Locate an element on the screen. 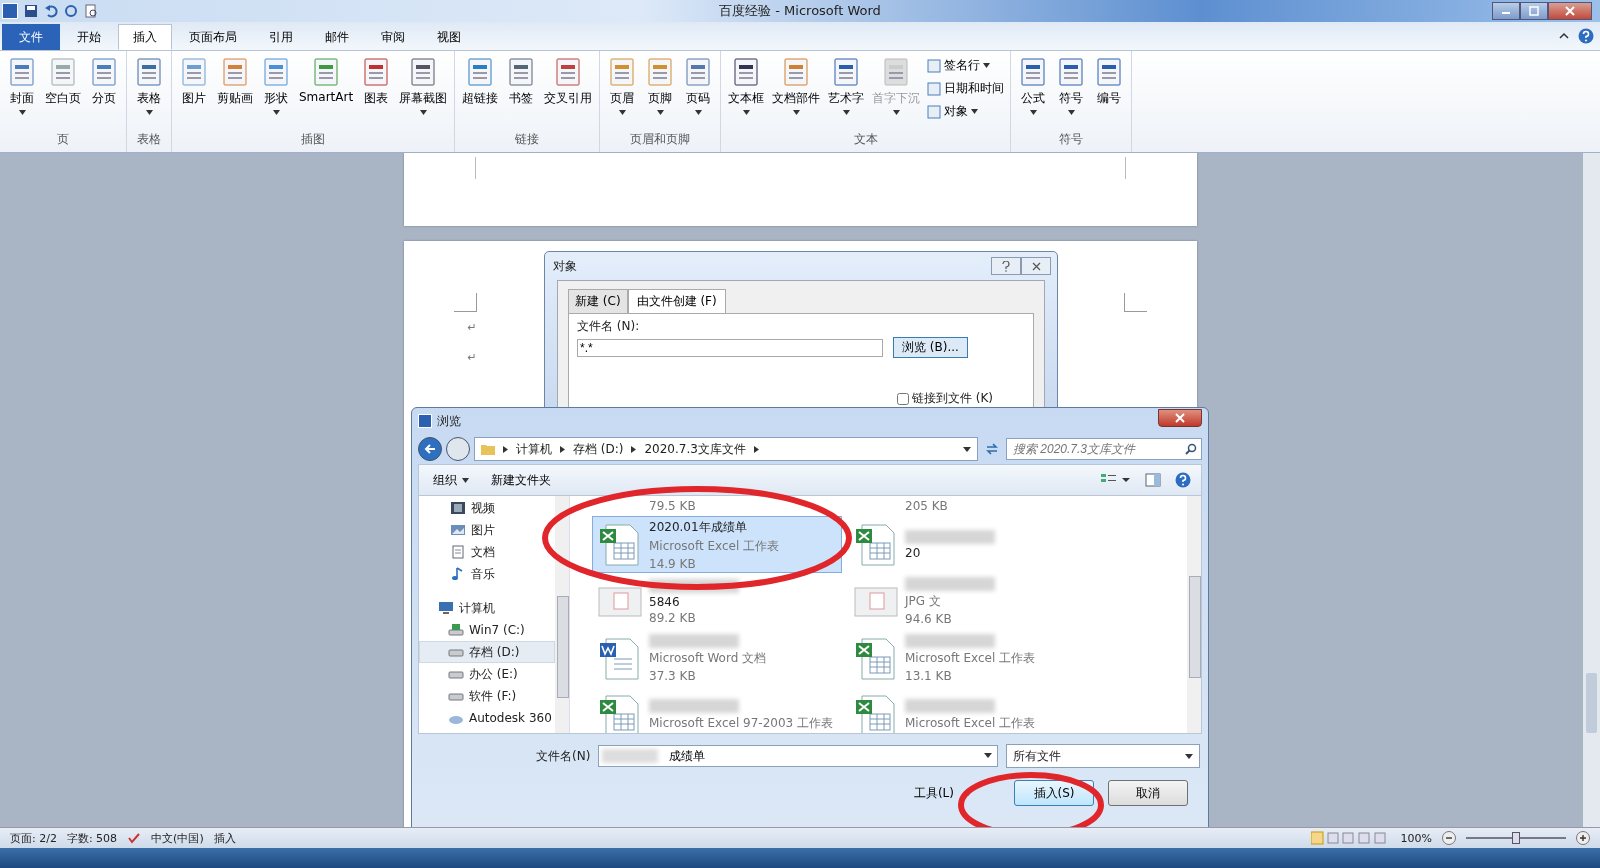 This screenshot has height=868, width=1600. undo-icon is located at coordinates (51, 11).